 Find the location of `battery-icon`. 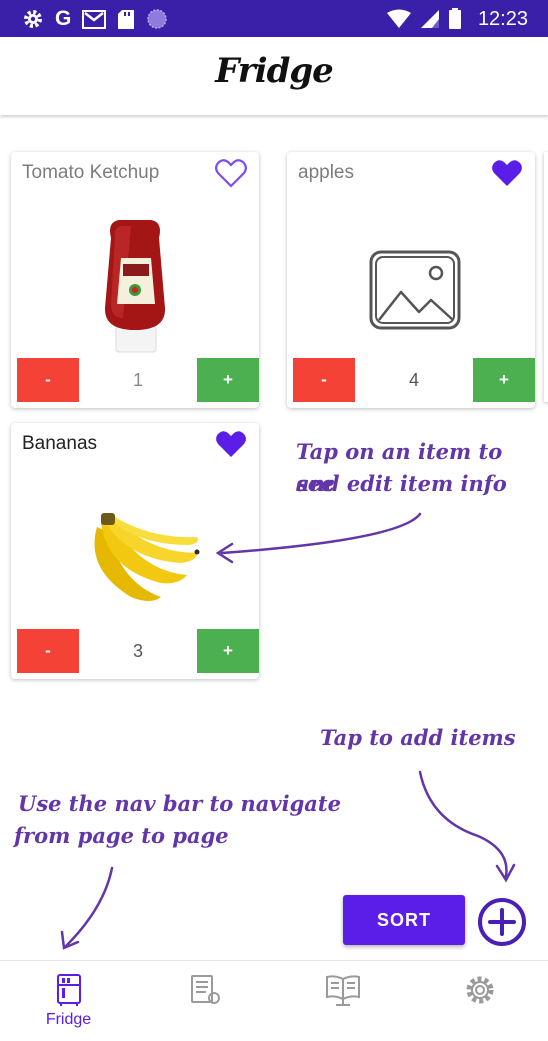

battery-icon is located at coordinates (455, 19).